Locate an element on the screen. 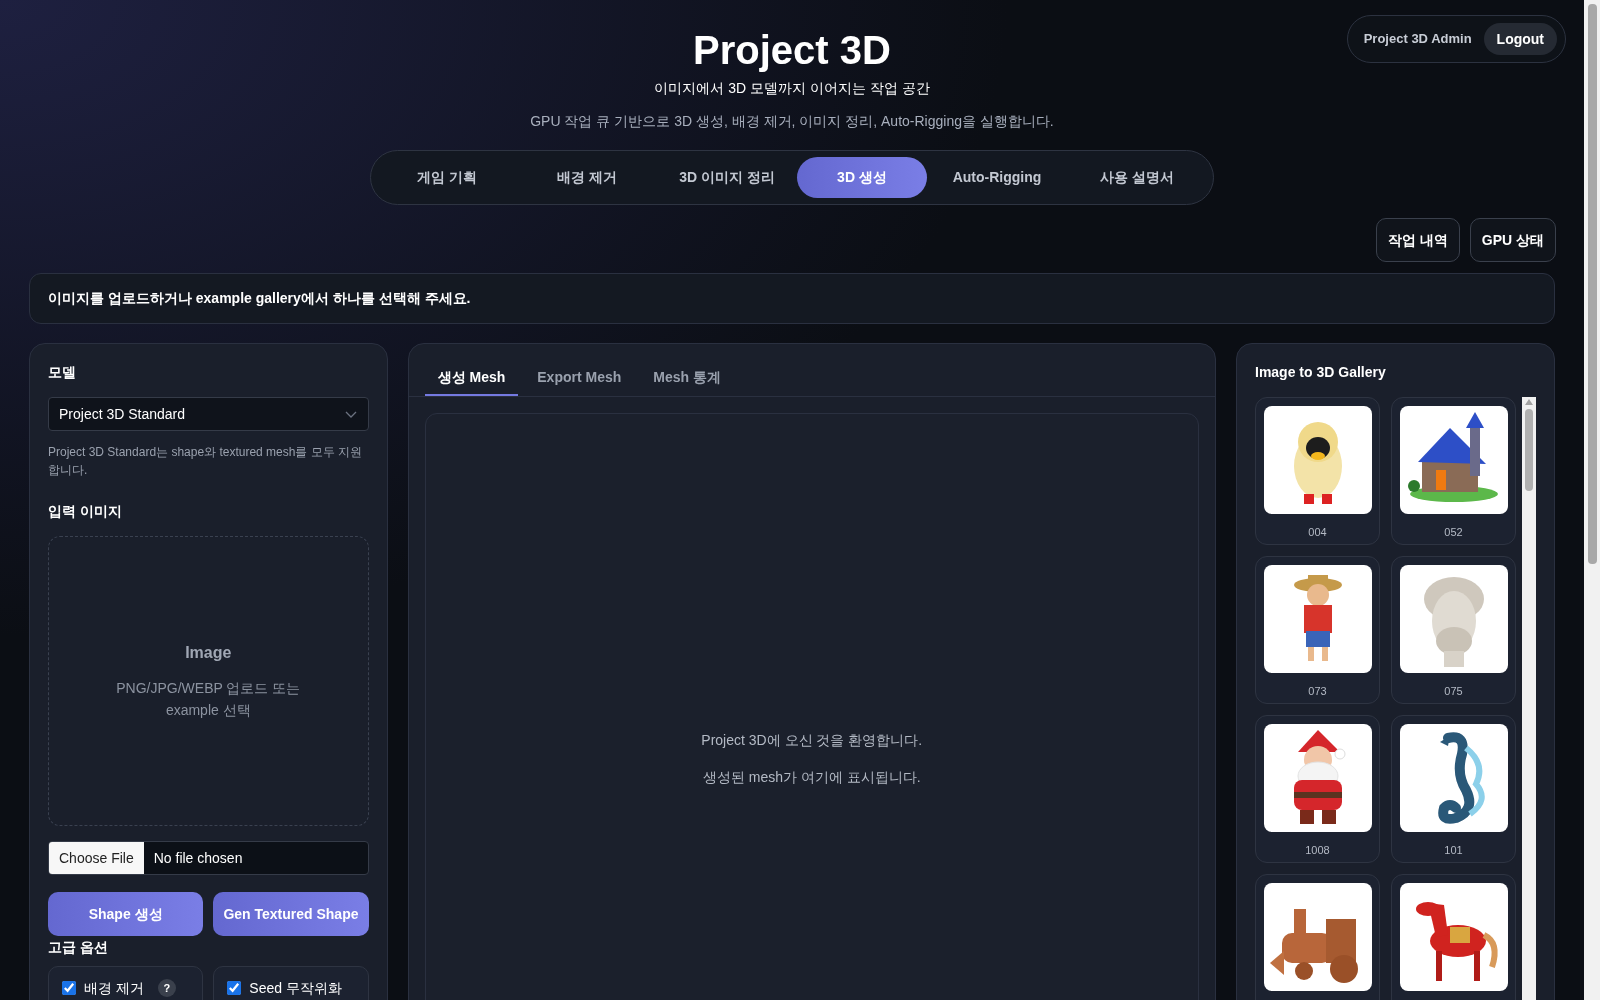  gallery-card: 101 is located at coordinates (1453, 789).